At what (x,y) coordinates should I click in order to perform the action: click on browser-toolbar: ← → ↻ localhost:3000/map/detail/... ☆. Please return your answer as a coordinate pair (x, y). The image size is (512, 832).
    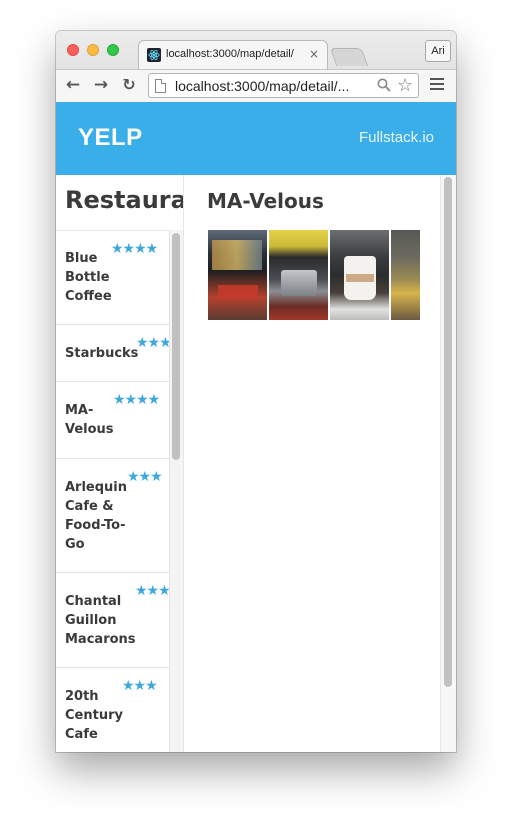
    Looking at the image, I should click on (256, 85).